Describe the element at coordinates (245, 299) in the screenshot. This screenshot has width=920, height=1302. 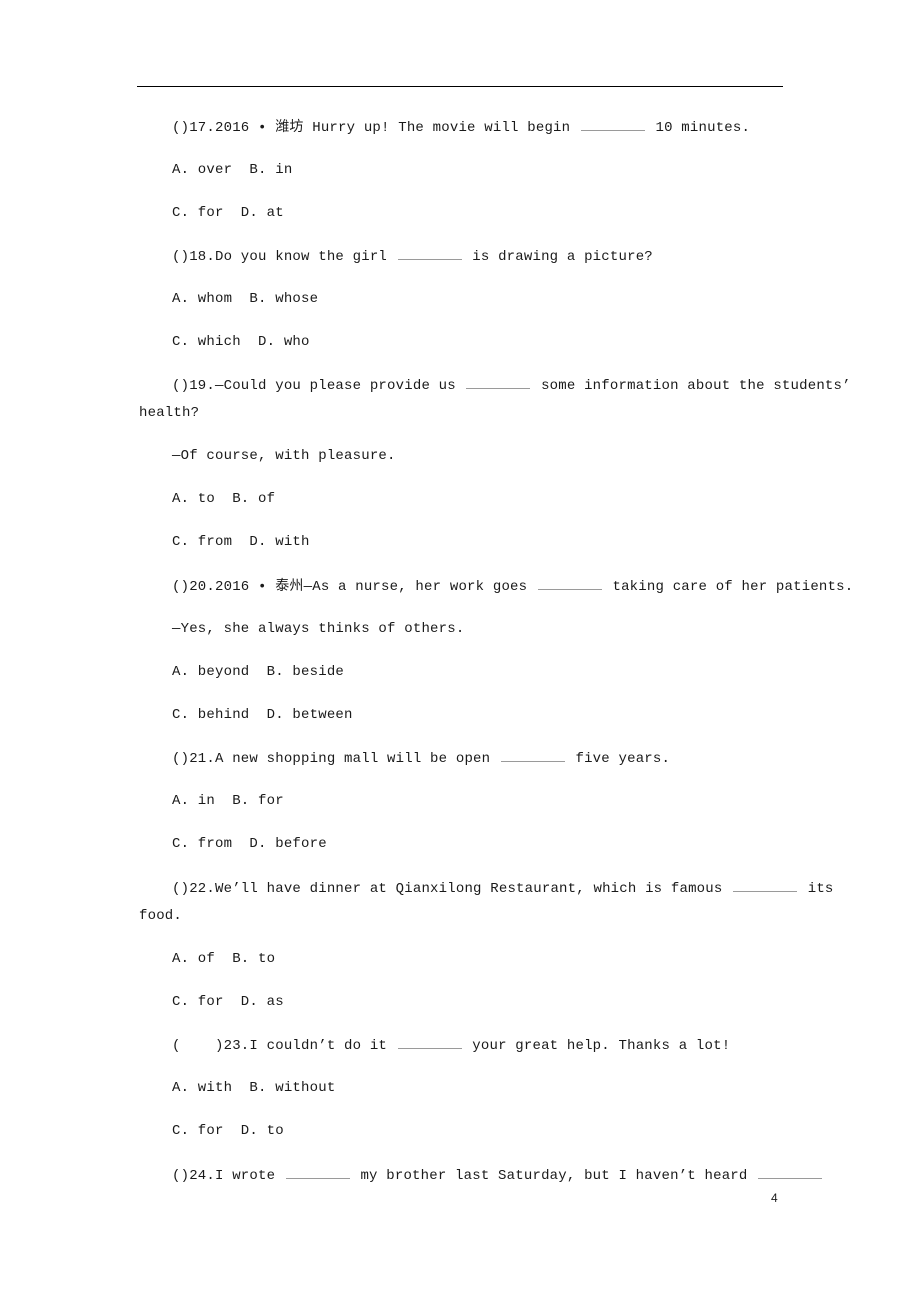
I see `options-ab: A. whom B. whose` at that location.